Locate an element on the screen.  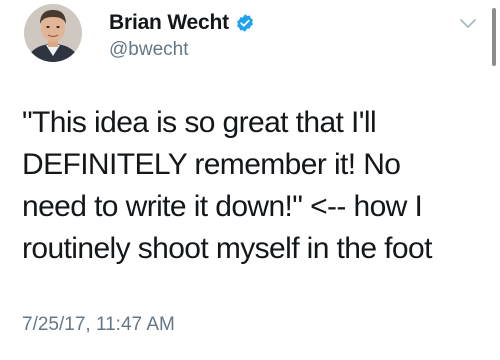
display-name: Brian Wecht is located at coordinates (169, 23).